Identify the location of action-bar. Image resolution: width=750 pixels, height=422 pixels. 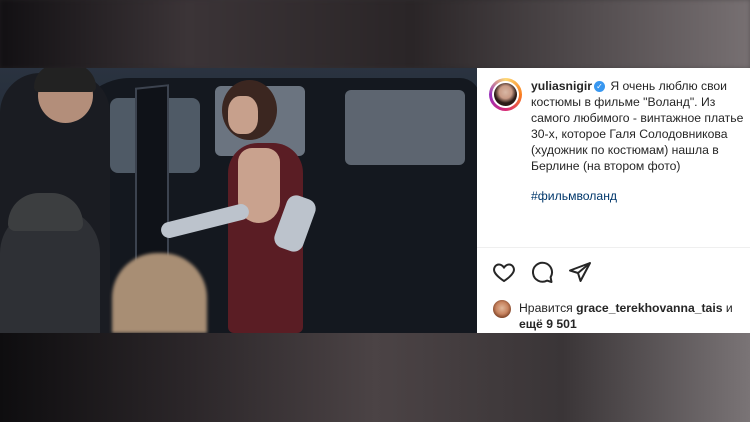
(542, 272).